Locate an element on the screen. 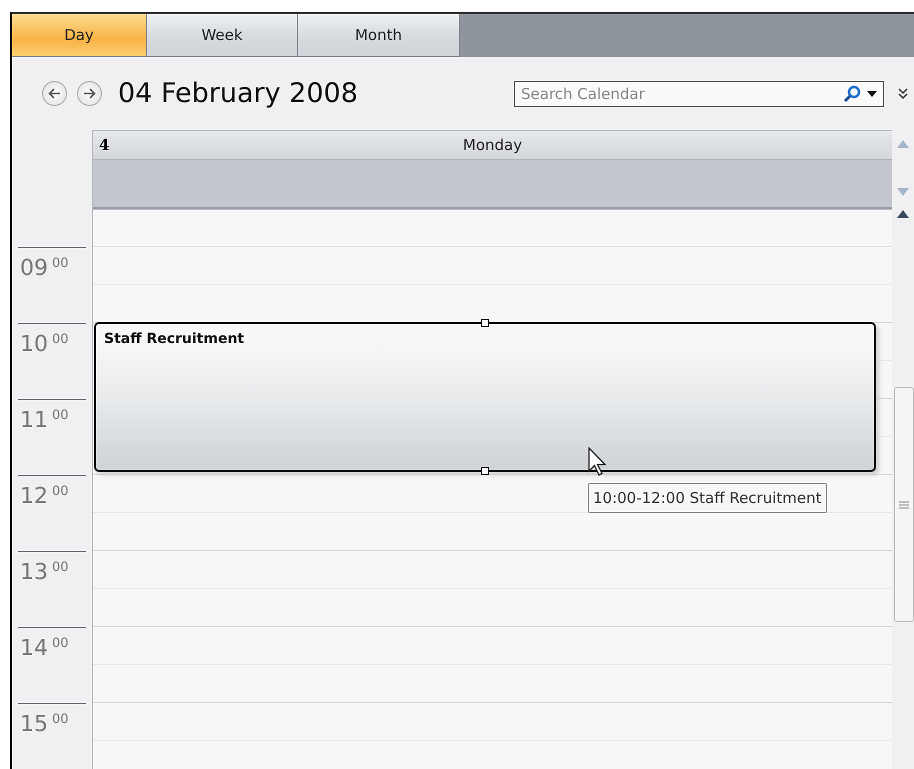 The image size is (914, 769). forward-button is located at coordinates (89, 93).